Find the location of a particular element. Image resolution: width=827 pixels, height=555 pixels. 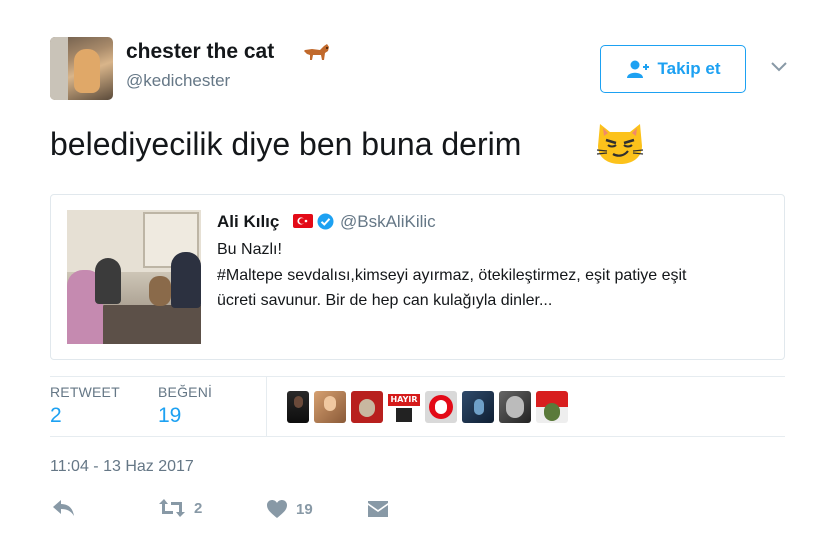

stats-divider-bottom is located at coordinates (417, 436).